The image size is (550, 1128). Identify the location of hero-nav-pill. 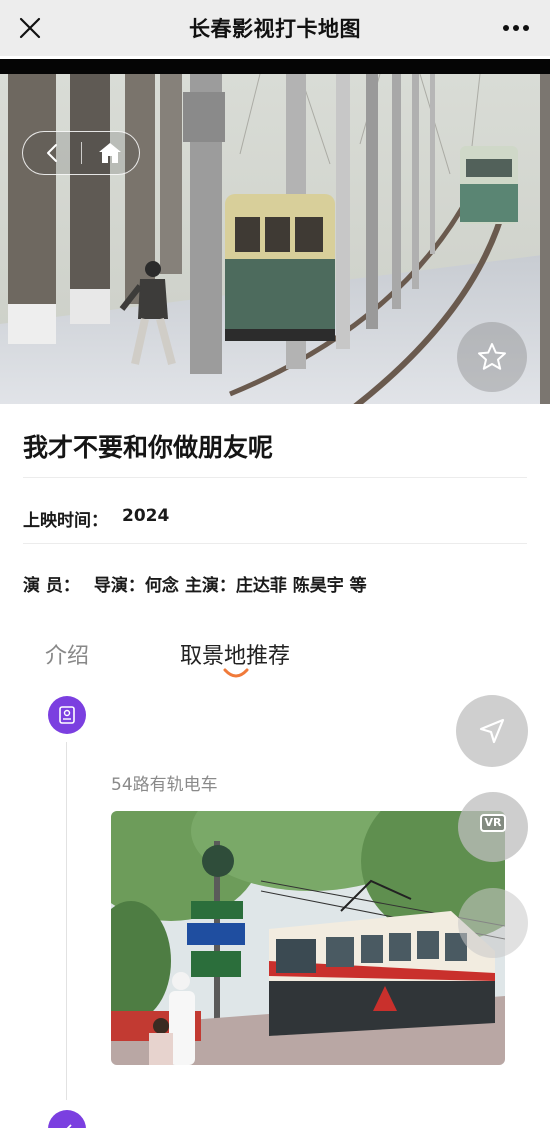
(81, 153).